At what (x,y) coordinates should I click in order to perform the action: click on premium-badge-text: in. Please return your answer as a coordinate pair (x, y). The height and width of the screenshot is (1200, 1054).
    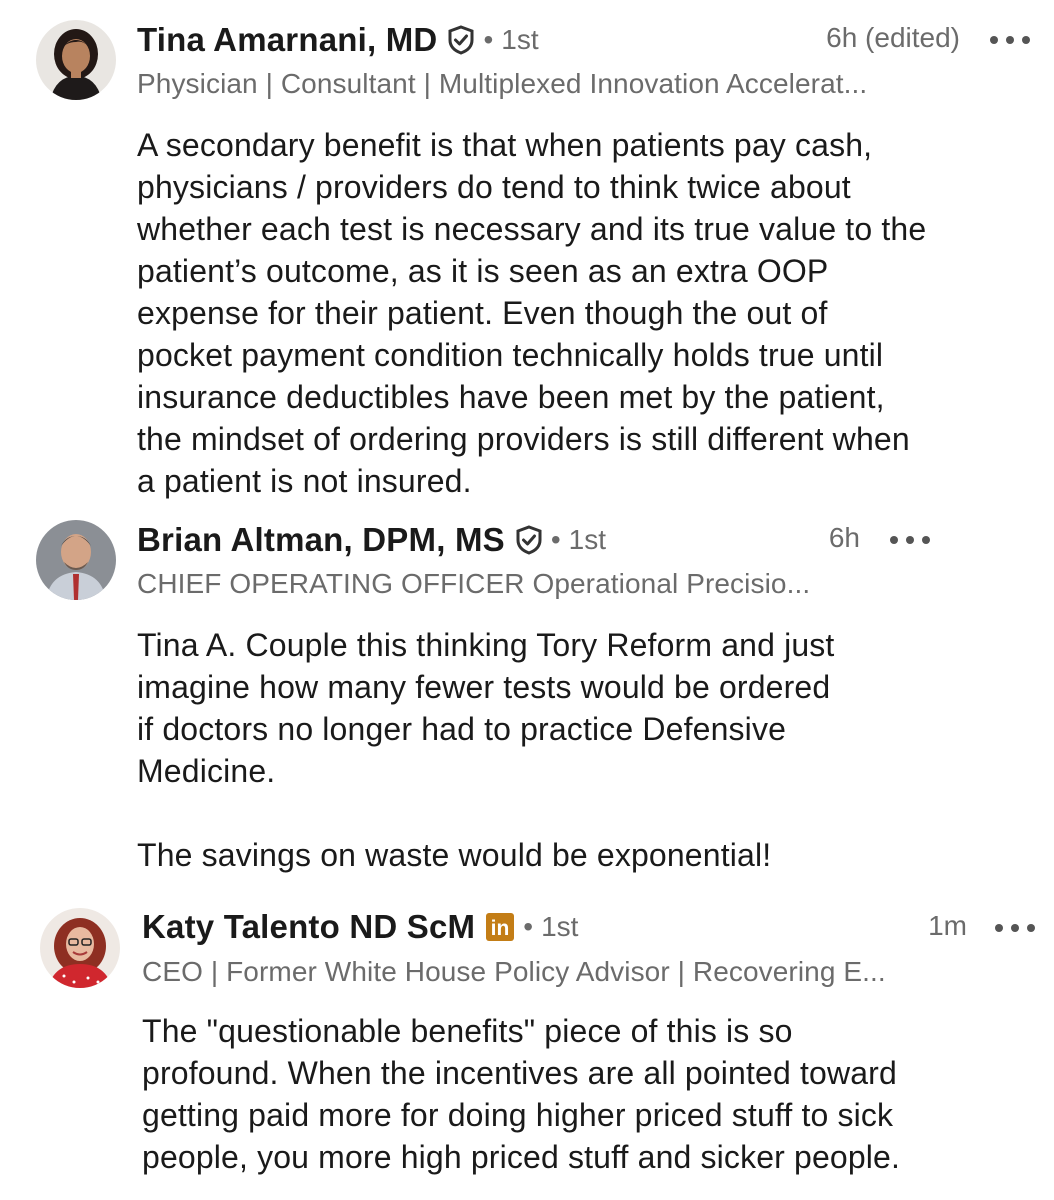
    Looking at the image, I should click on (500, 928).